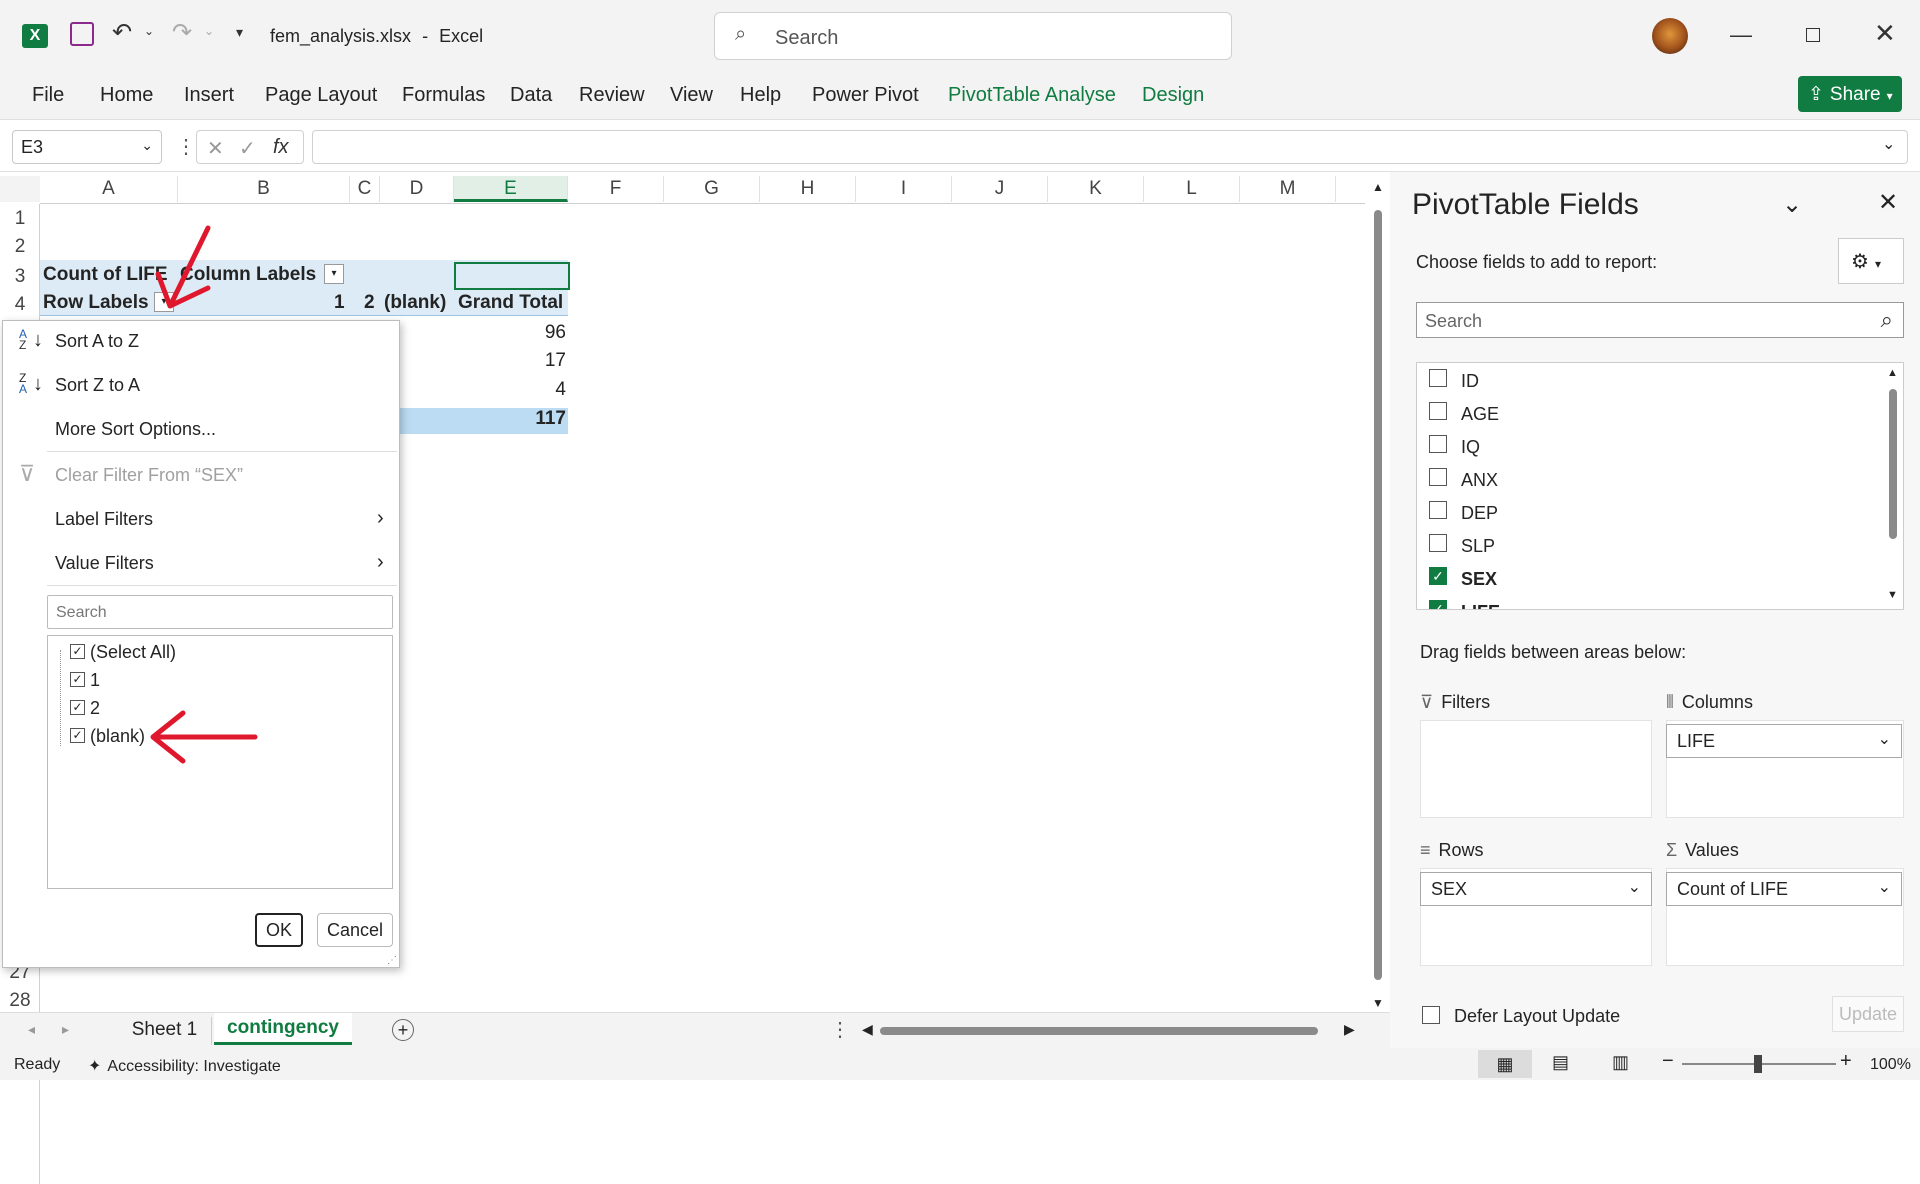 The width and height of the screenshot is (1920, 1184). Describe the element at coordinates (1890, 1065) in the screenshot. I see `zoom-level: 100%` at that location.